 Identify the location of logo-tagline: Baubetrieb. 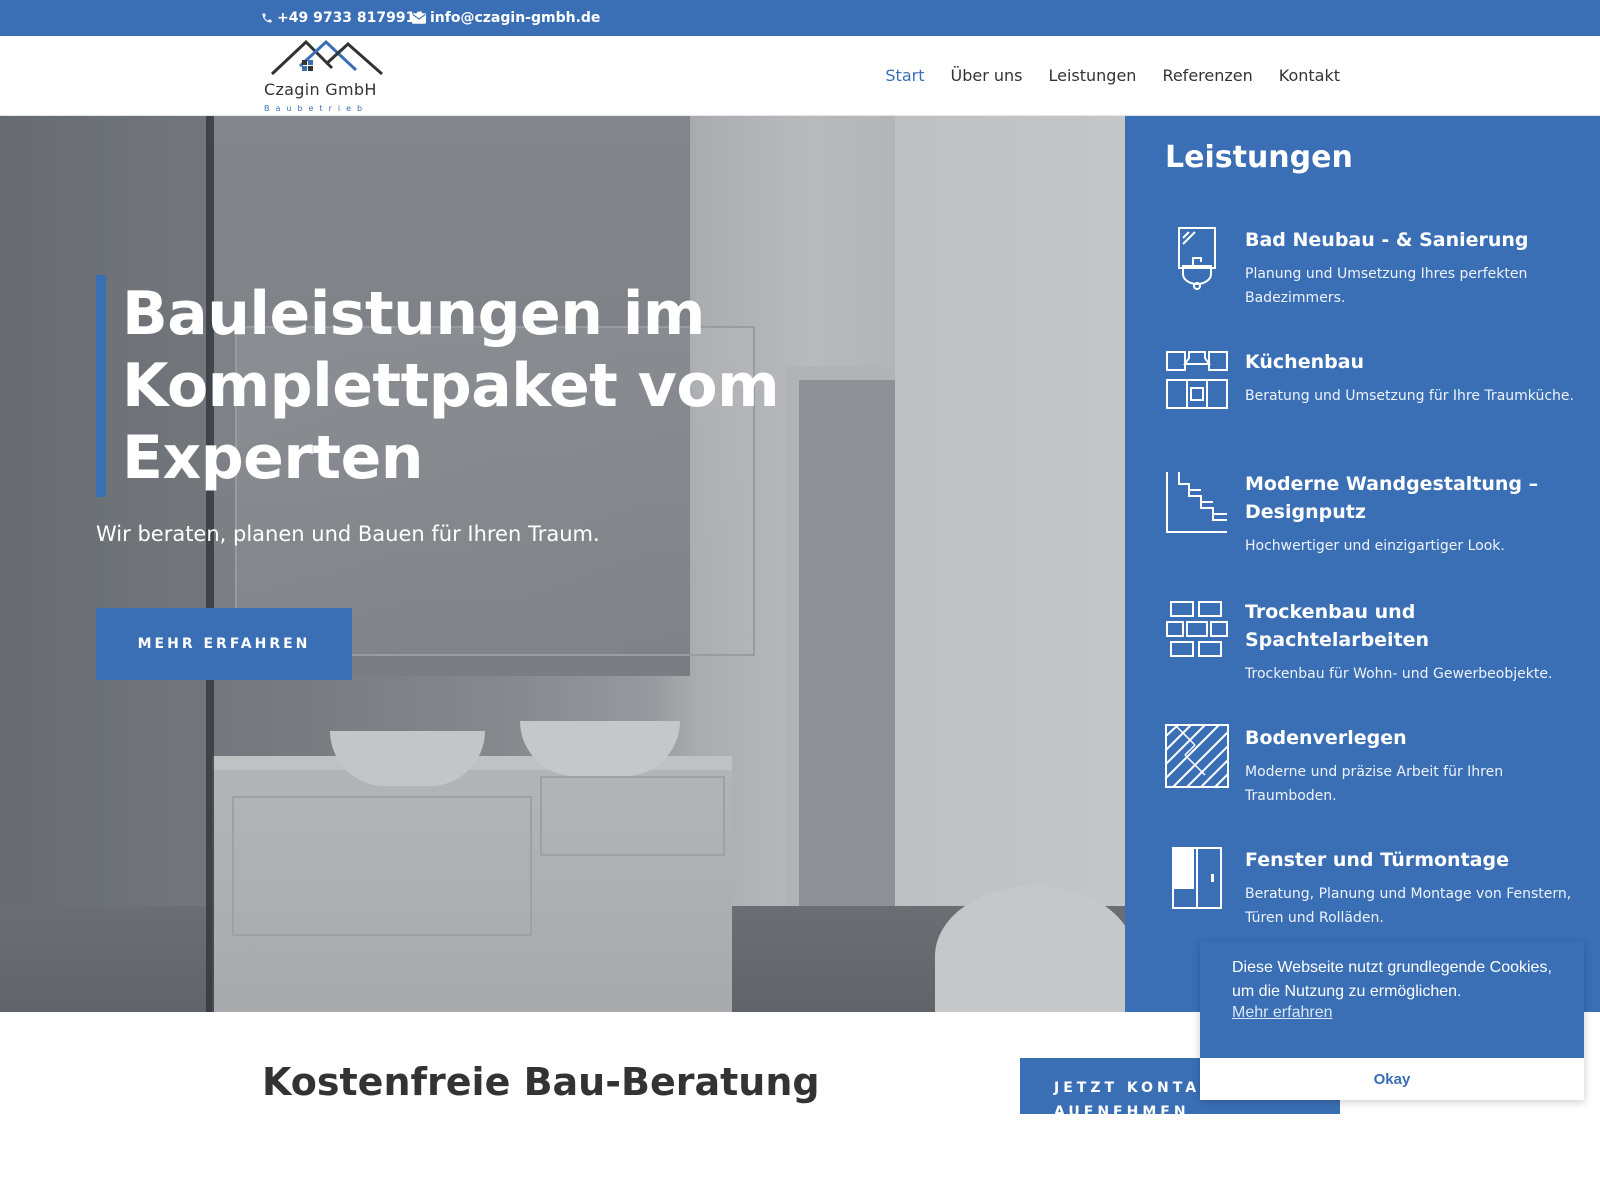
(316, 108).